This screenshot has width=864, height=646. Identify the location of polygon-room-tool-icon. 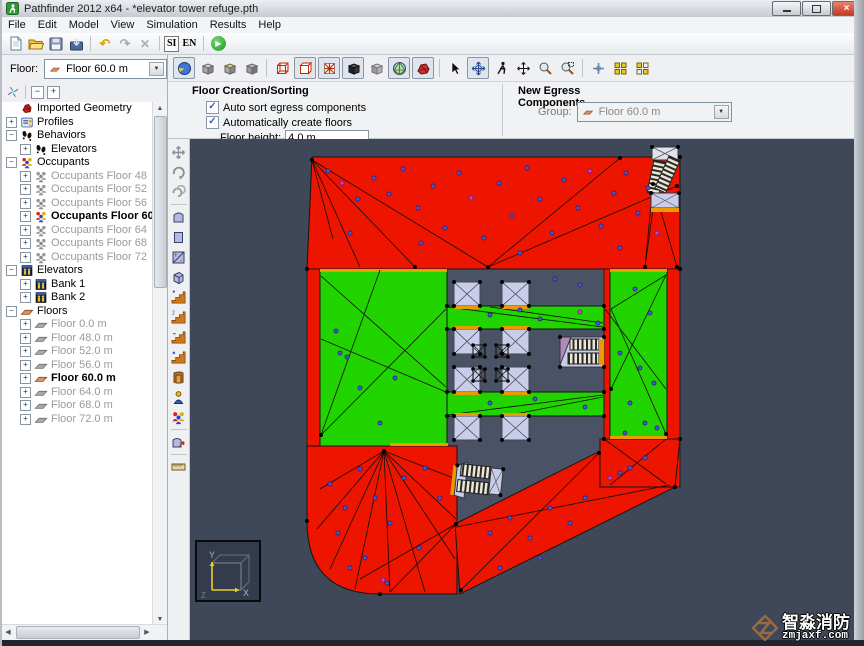
(179, 217).